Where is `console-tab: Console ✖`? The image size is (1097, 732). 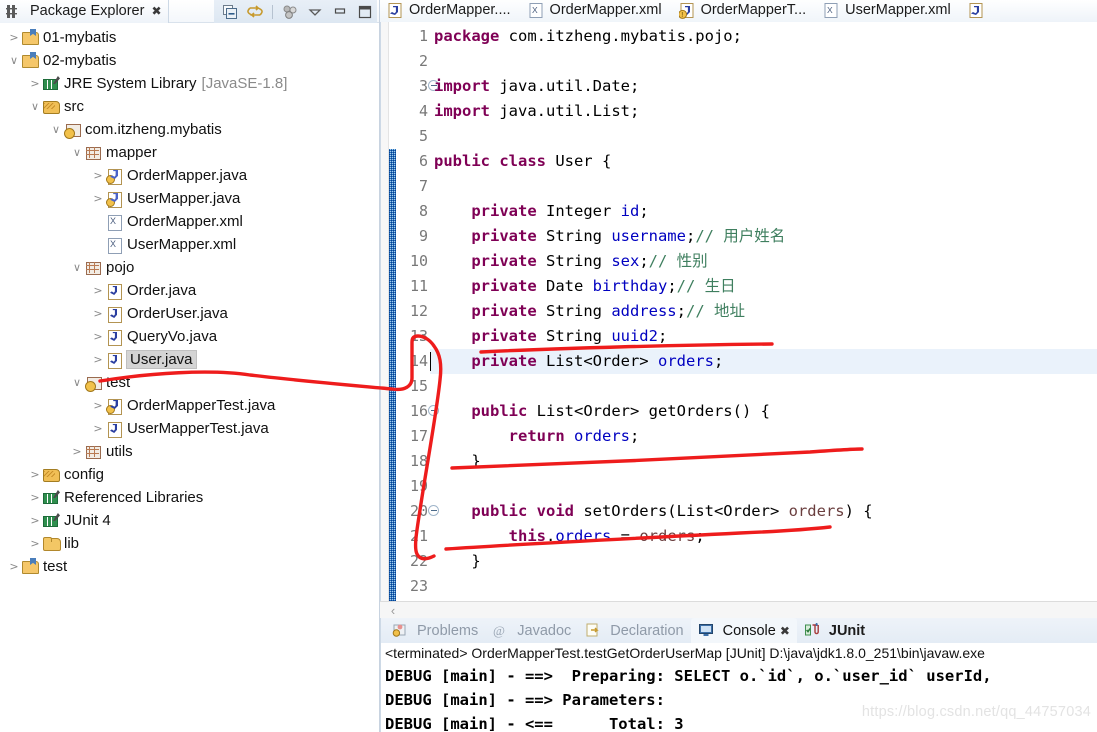
console-tab: Console ✖ is located at coordinates (743, 630).